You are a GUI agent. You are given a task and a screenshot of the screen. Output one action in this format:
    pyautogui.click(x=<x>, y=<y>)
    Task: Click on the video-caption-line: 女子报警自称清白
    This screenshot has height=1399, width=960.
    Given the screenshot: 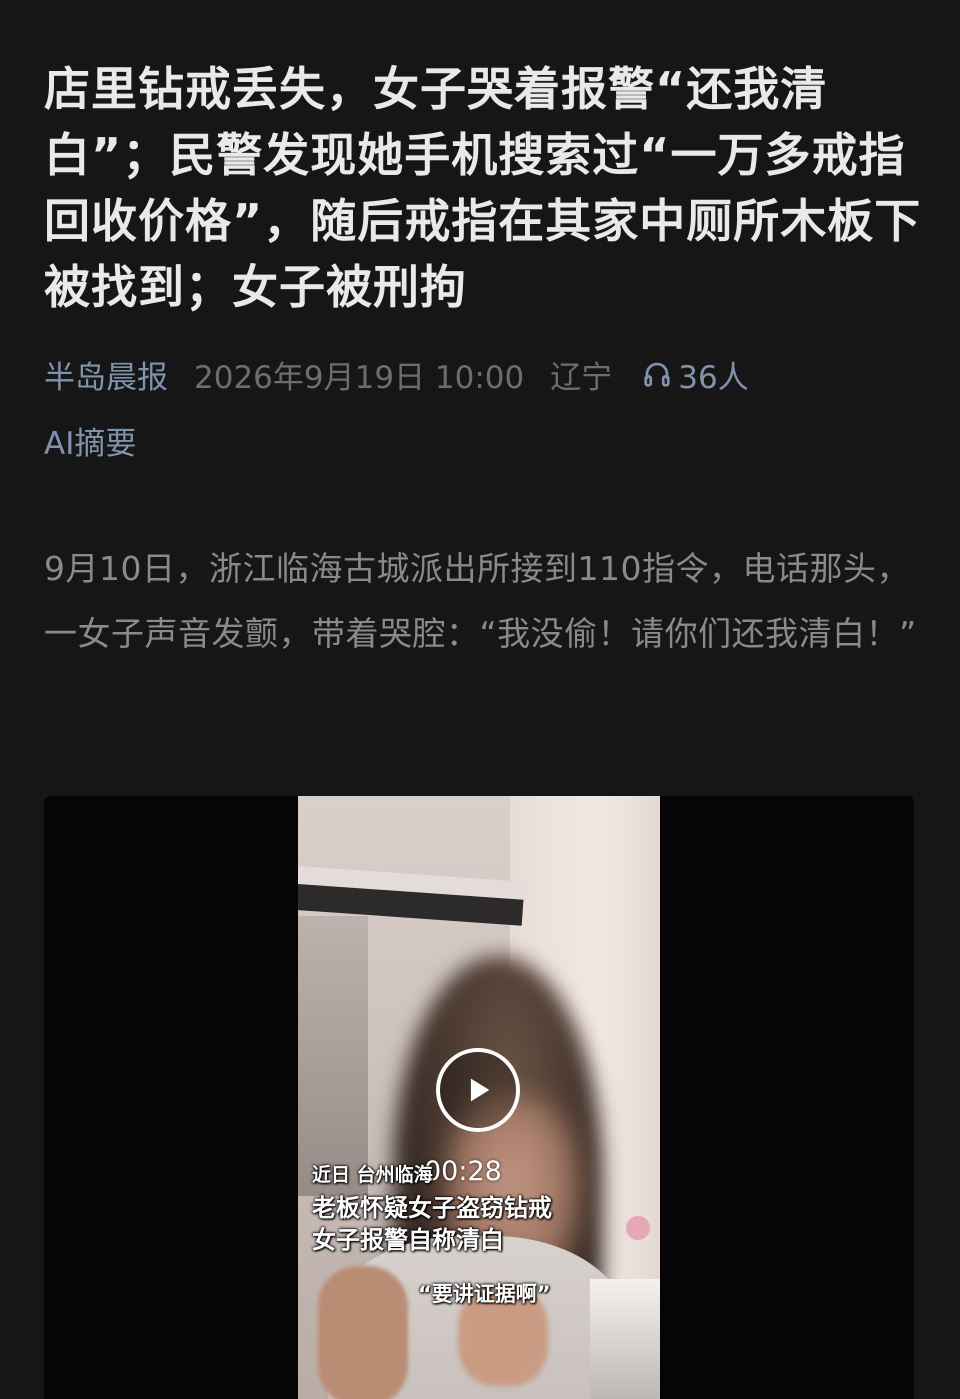 What is the action you would take?
    pyautogui.click(x=408, y=1240)
    